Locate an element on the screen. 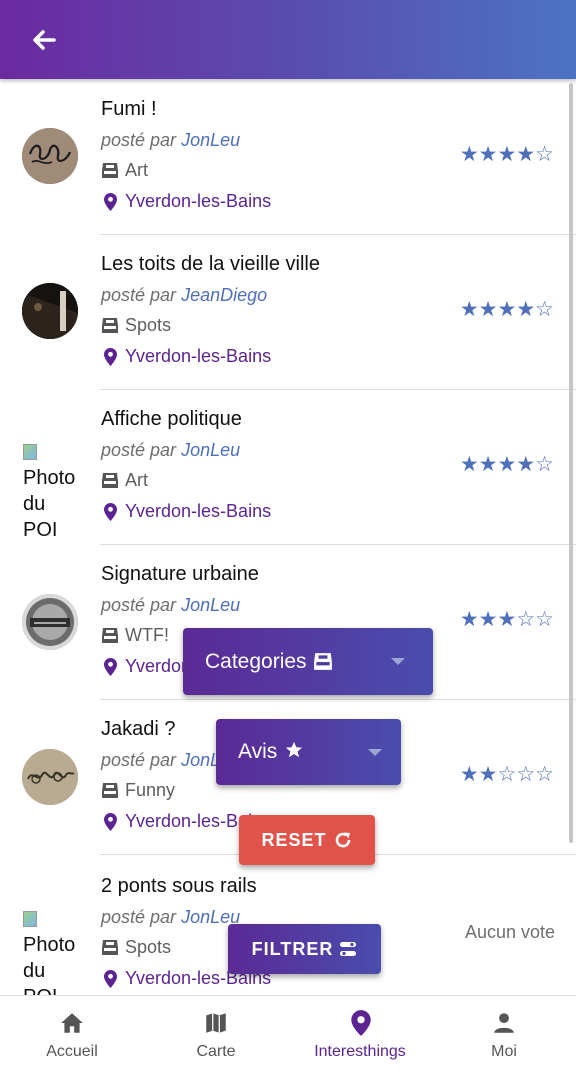  filter-label: FILTRER is located at coordinates (292, 948).